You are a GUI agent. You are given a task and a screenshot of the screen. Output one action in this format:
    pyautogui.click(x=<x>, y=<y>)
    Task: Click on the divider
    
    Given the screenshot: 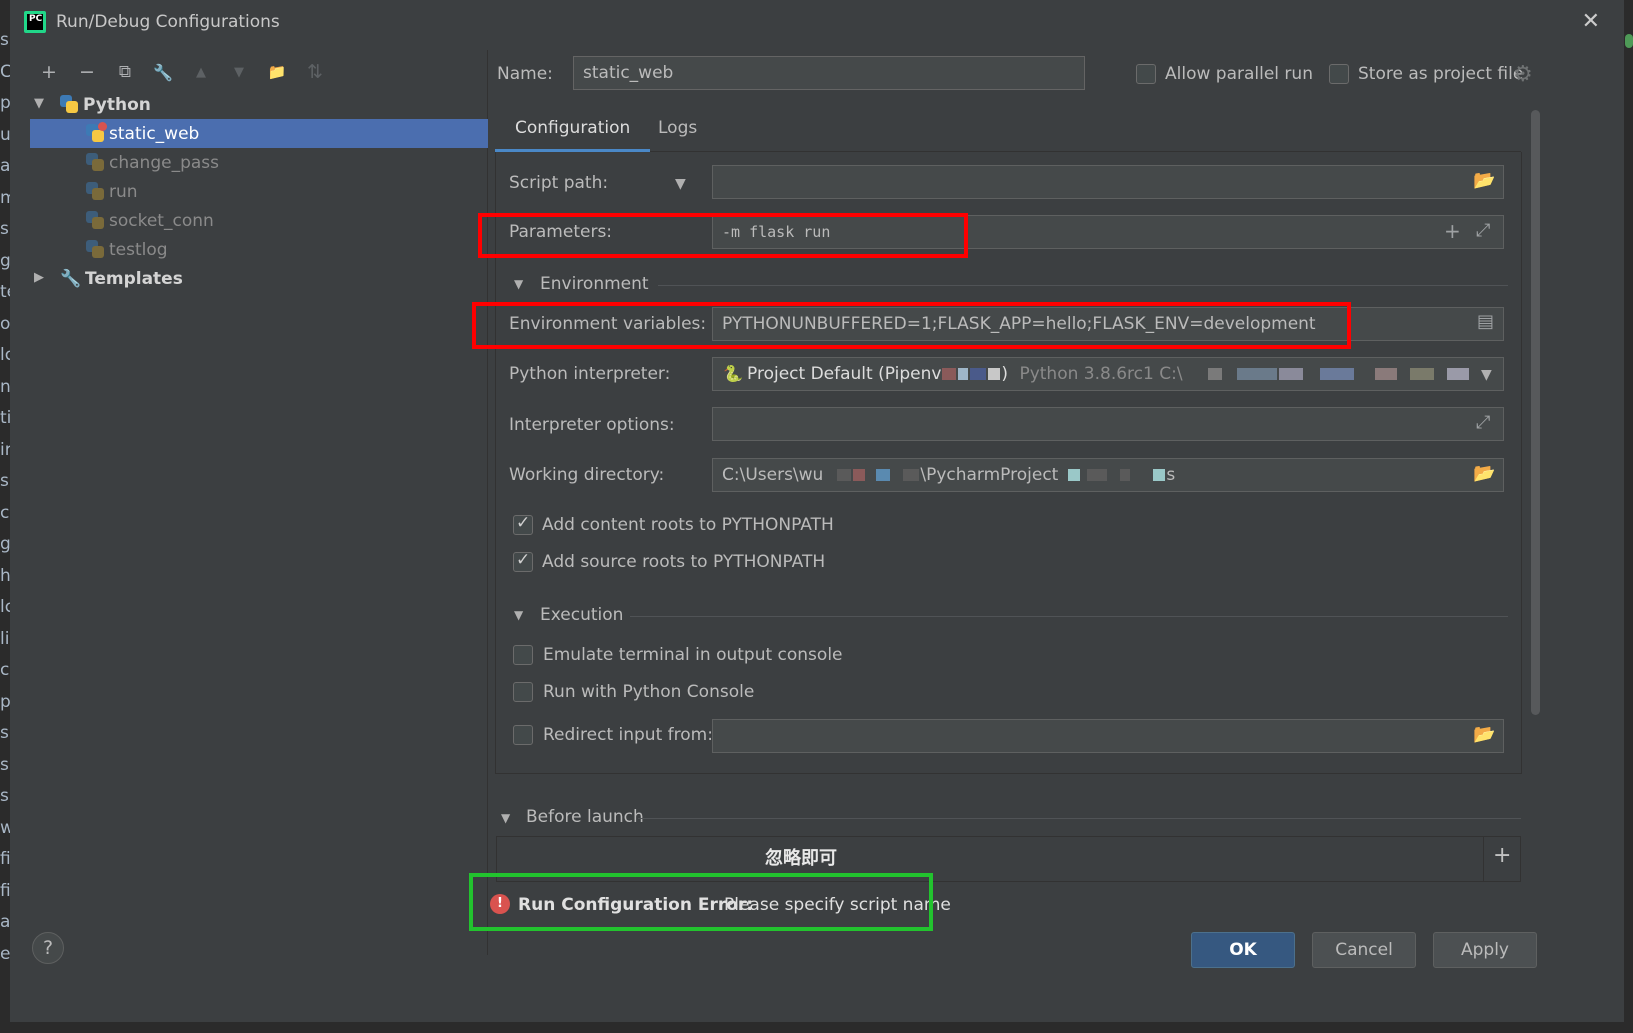 What is the action you would take?
    pyautogui.click(x=1483, y=859)
    